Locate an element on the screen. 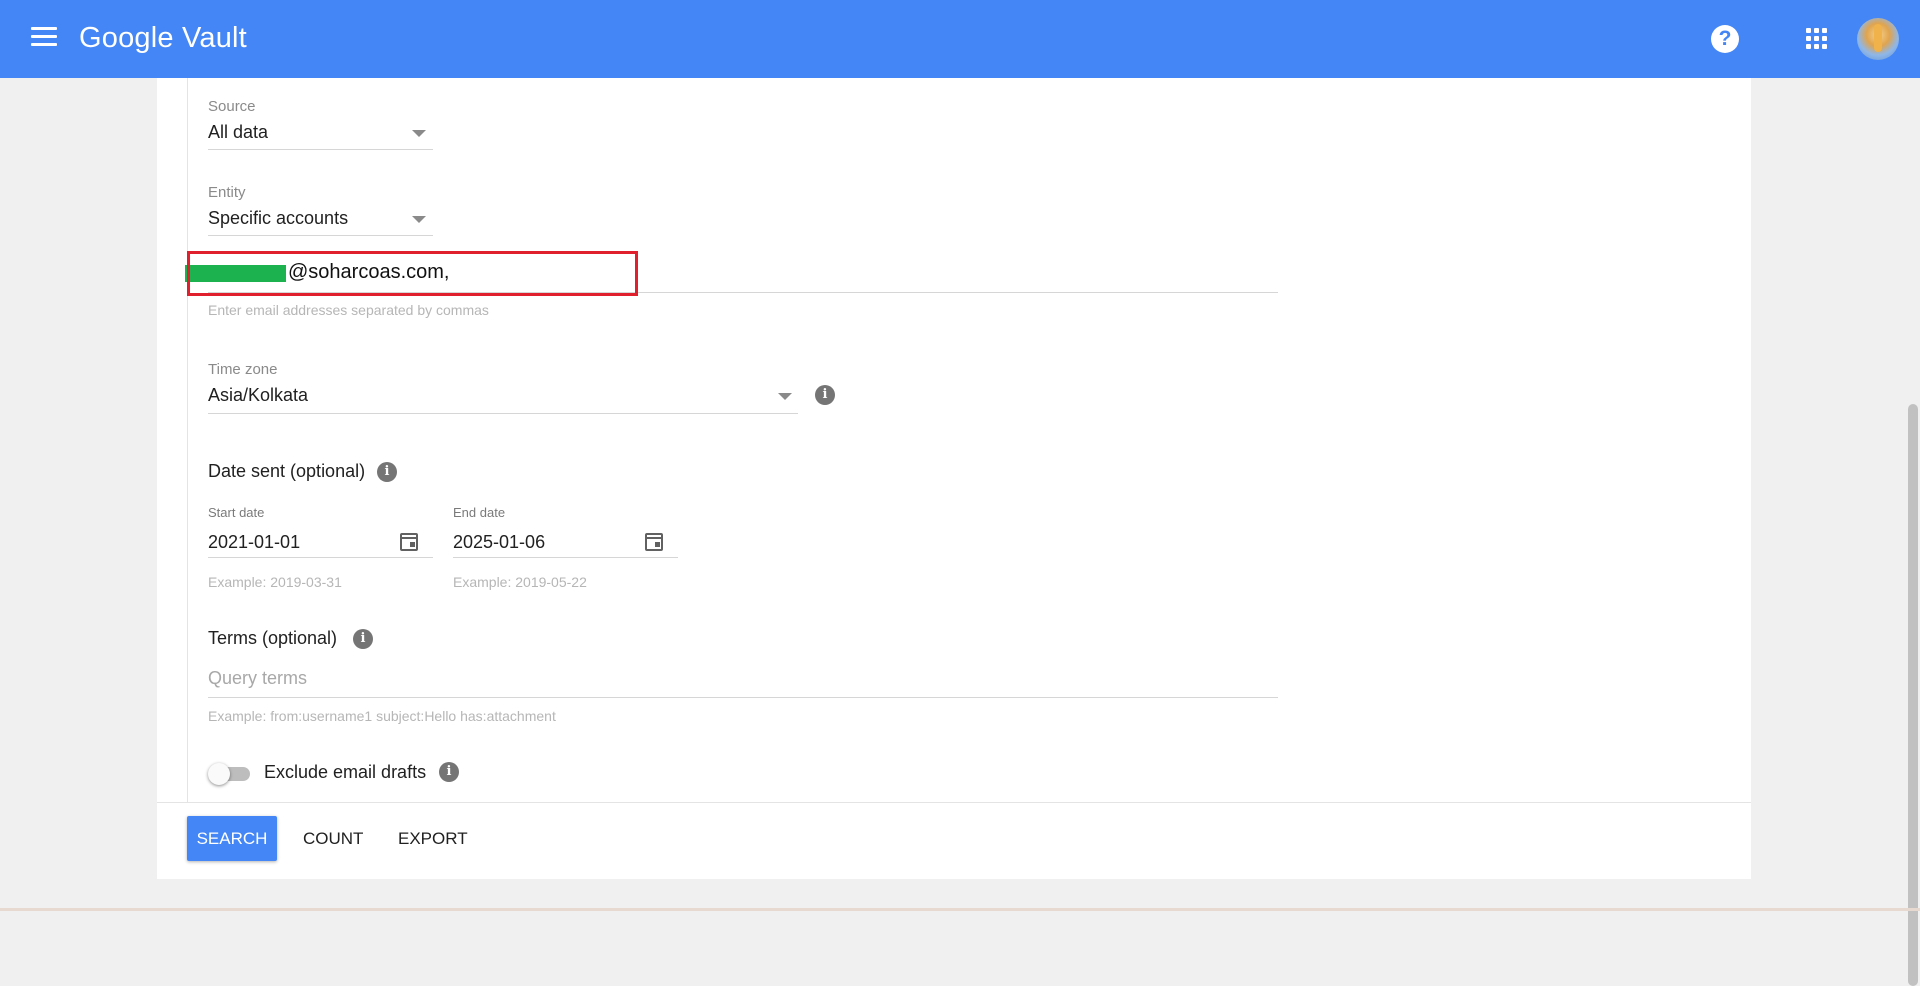 The image size is (1920, 986). entity-value: Specific accounts is located at coordinates (278, 218).